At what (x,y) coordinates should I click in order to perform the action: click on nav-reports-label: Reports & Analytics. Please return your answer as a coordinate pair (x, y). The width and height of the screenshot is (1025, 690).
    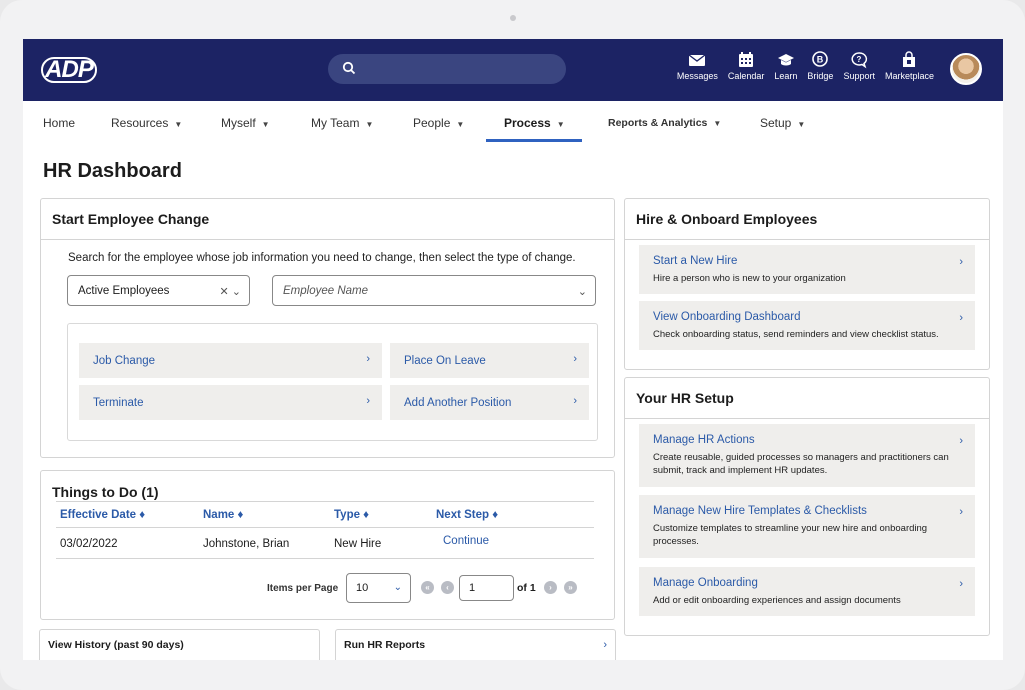
    Looking at the image, I should click on (658, 123).